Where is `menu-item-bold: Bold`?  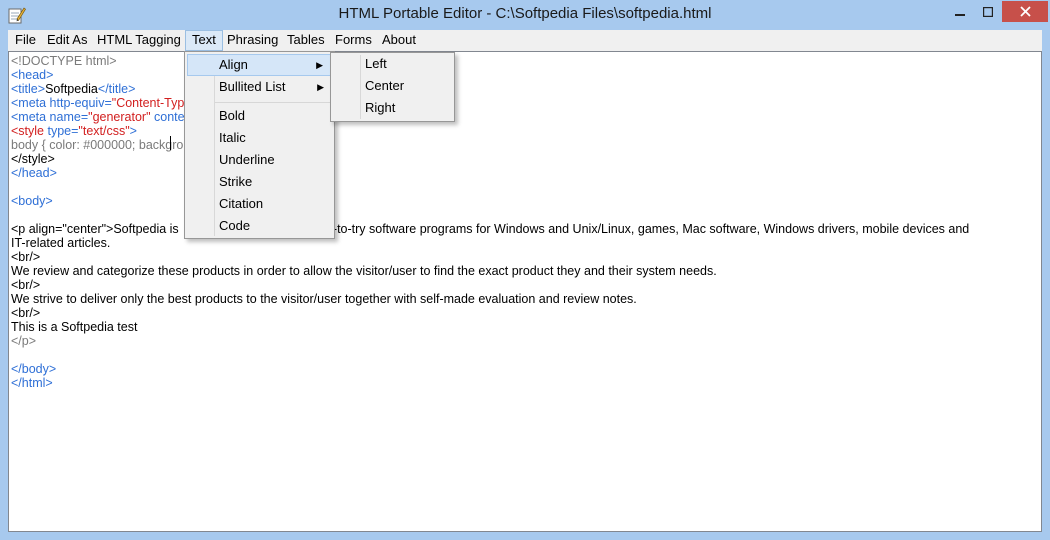
menu-item-bold: Bold is located at coordinates (259, 116).